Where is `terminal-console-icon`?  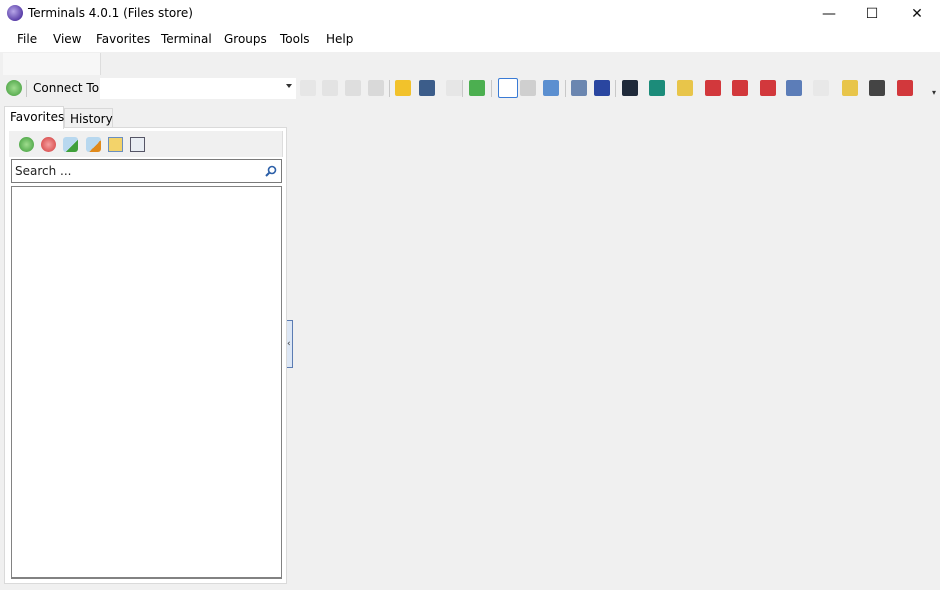
terminal-console-icon is located at coordinates (630, 88).